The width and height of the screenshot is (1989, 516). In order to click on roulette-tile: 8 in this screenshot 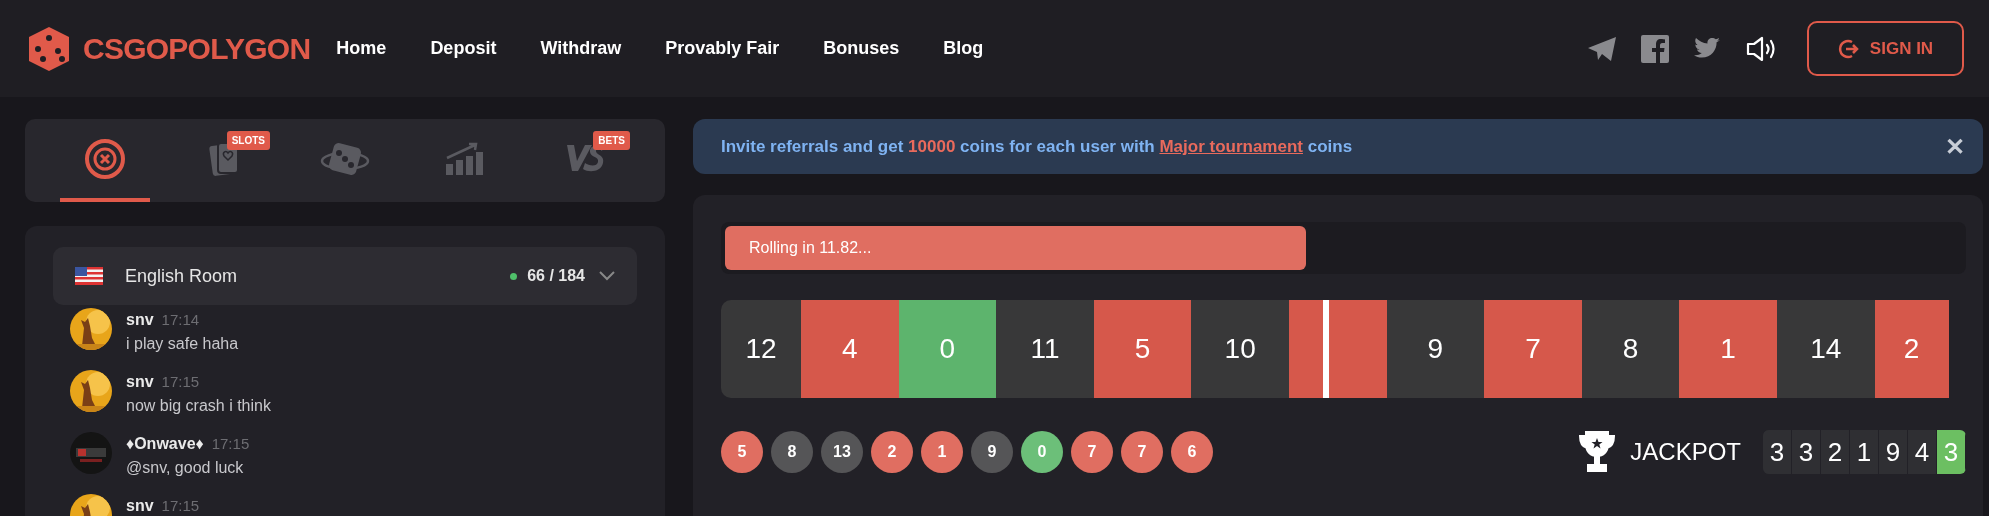, I will do `click(1630, 349)`.